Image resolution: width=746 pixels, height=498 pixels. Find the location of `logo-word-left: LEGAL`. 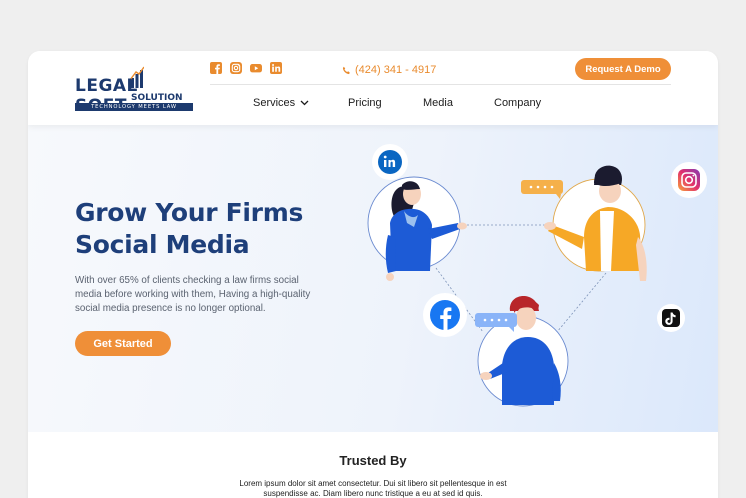

logo-word-left: LEGAL is located at coordinates (106, 86).